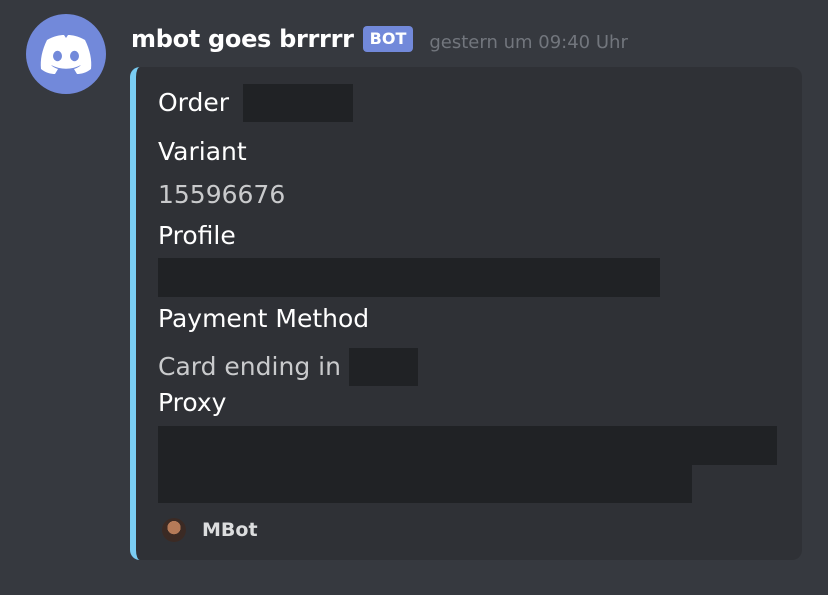 This screenshot has width=828, height=595. I want to click on bot-avatar, so click(66, 54).